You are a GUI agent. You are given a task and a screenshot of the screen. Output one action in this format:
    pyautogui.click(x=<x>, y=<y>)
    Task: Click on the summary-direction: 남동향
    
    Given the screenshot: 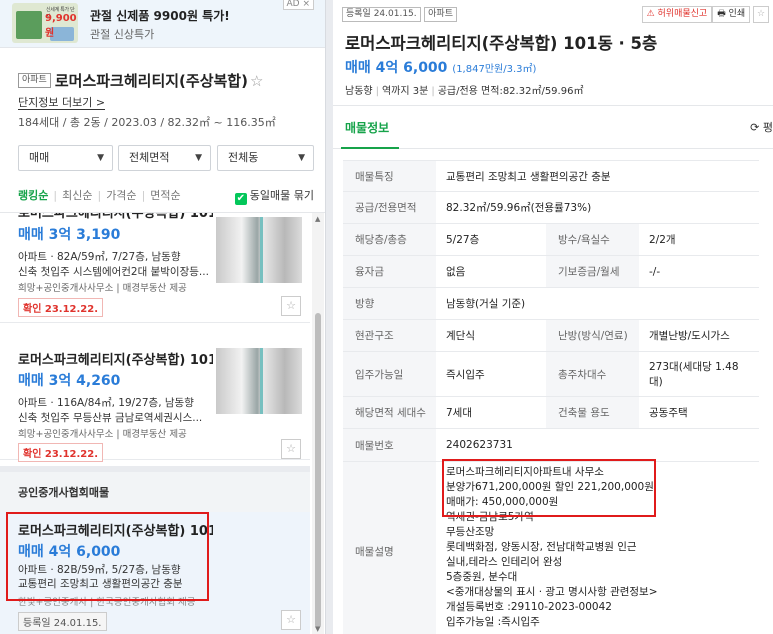 What is the action you would take?
    pyautogui.click(x=359, y=91)
    